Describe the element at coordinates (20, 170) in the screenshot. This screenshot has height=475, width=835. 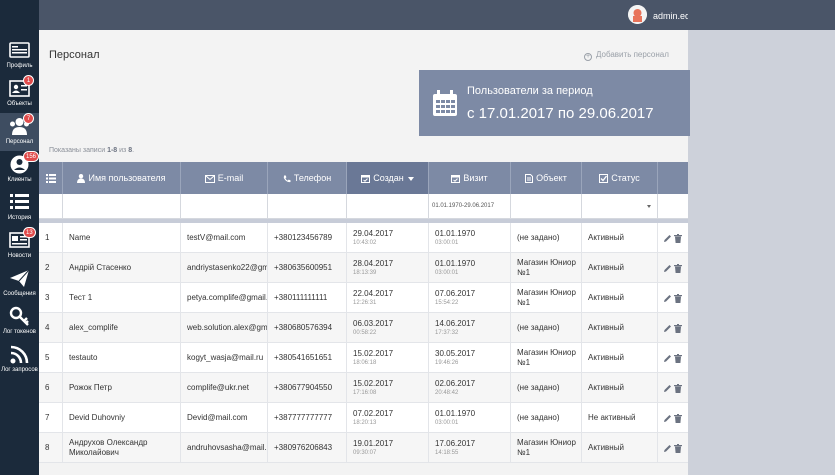
I see `sidebar-item-4: 156 Клиенты` at that location.